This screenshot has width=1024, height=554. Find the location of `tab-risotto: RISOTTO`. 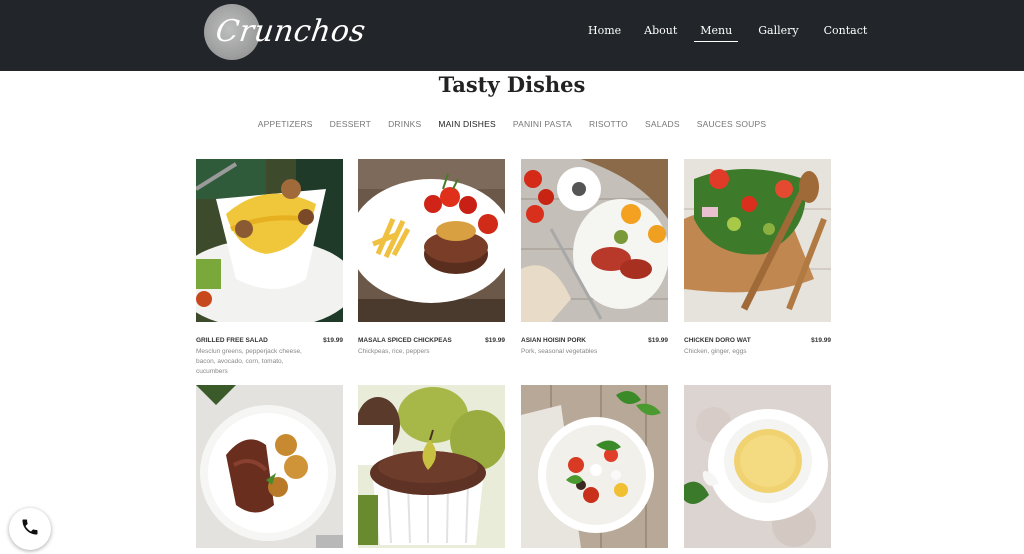

tab-risotto: RISOTTO is located at coordinates (608, 124).